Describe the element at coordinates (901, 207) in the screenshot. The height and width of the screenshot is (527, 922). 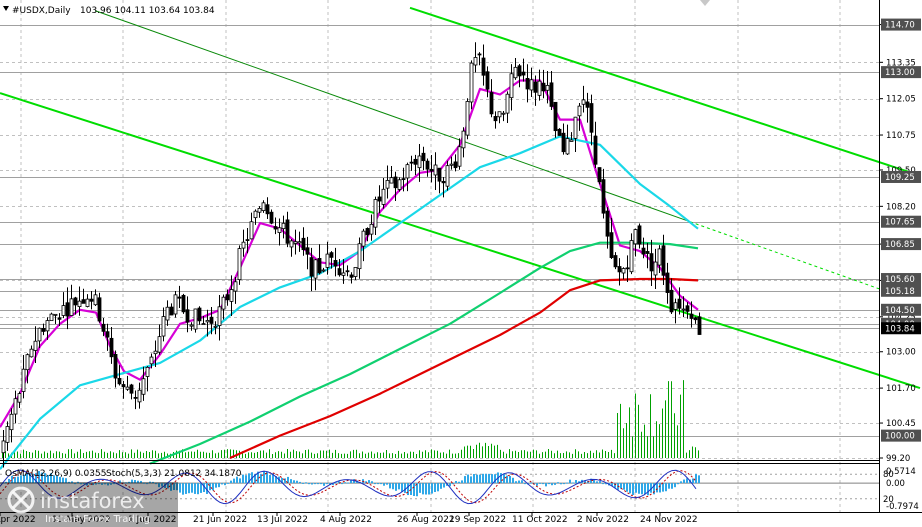
I see `price-tick-label: 108.20` at that location.